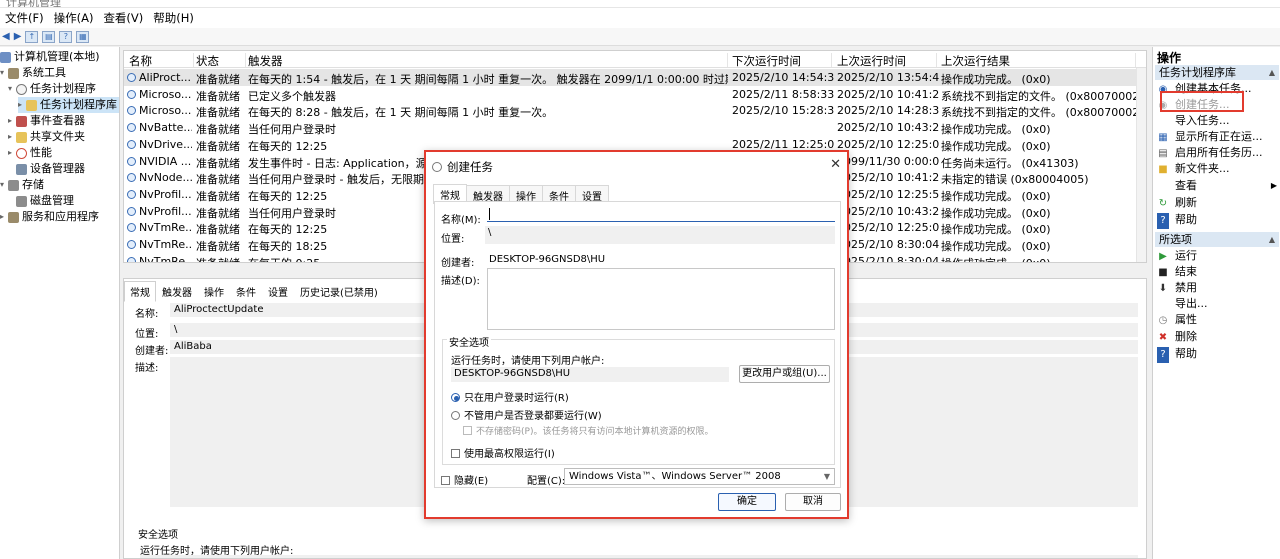  I want to click on tree-item-storage: ▾ 存储, so click(22, 185).